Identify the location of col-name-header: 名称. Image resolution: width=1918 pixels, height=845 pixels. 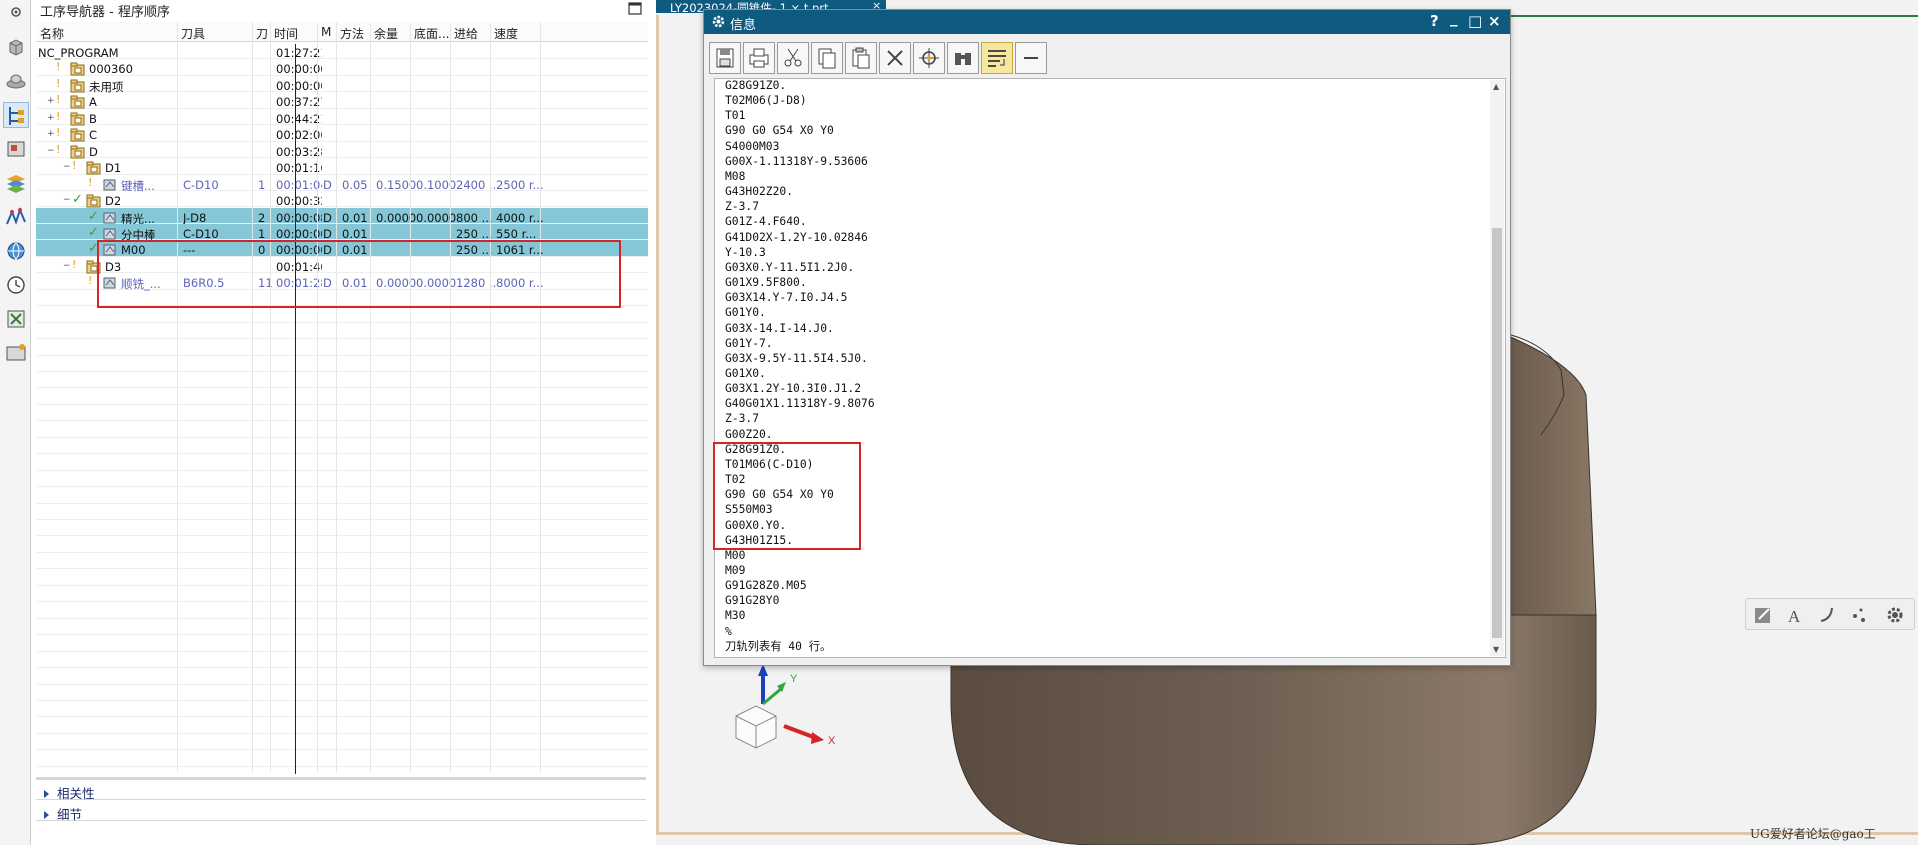
(52, 33).